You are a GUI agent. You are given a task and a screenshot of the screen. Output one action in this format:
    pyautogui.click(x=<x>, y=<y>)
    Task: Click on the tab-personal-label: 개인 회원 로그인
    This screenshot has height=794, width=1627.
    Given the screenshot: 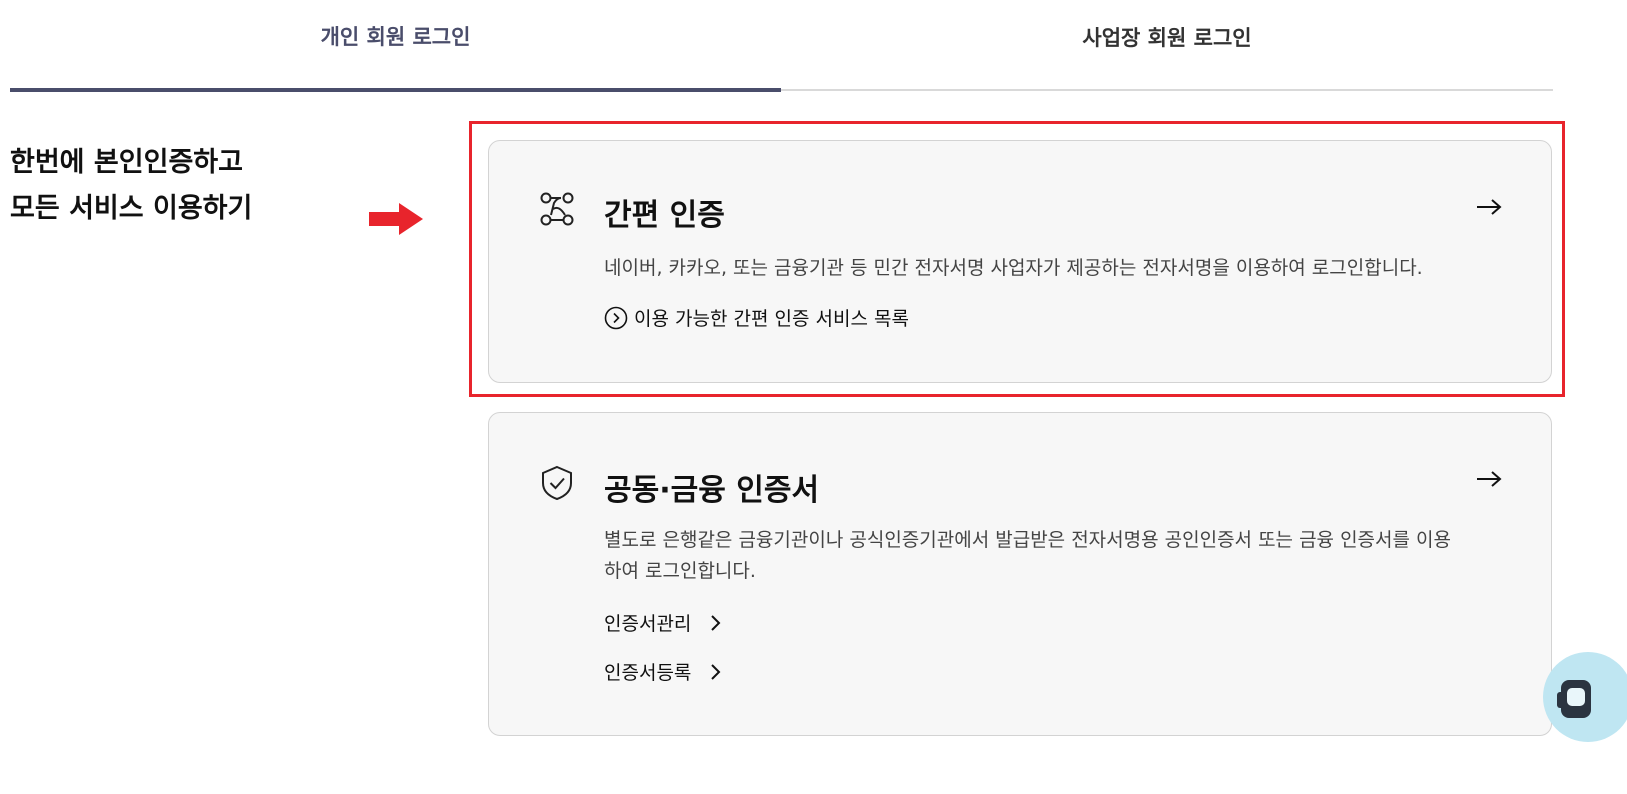 What is the action you would take?
    pyautogui.click(x=395, y=37)
    